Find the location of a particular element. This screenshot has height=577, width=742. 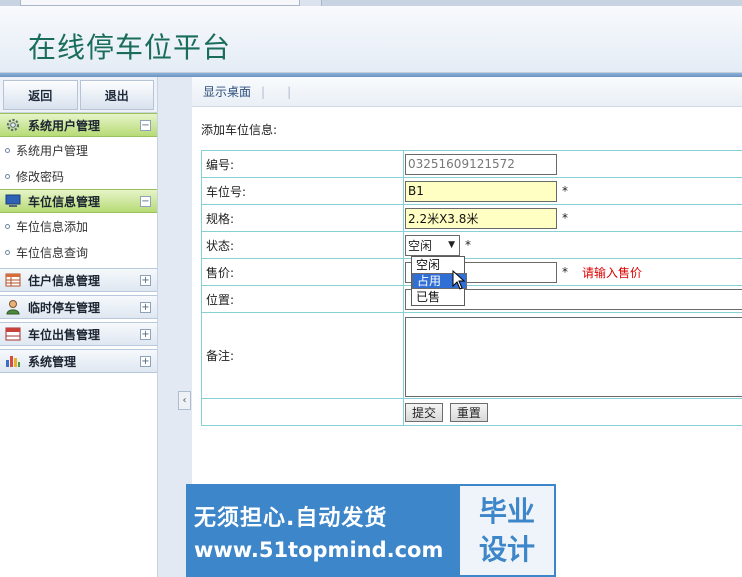

form-row-id: 编号: 03251609121572 is located at coordinates (471, 164).